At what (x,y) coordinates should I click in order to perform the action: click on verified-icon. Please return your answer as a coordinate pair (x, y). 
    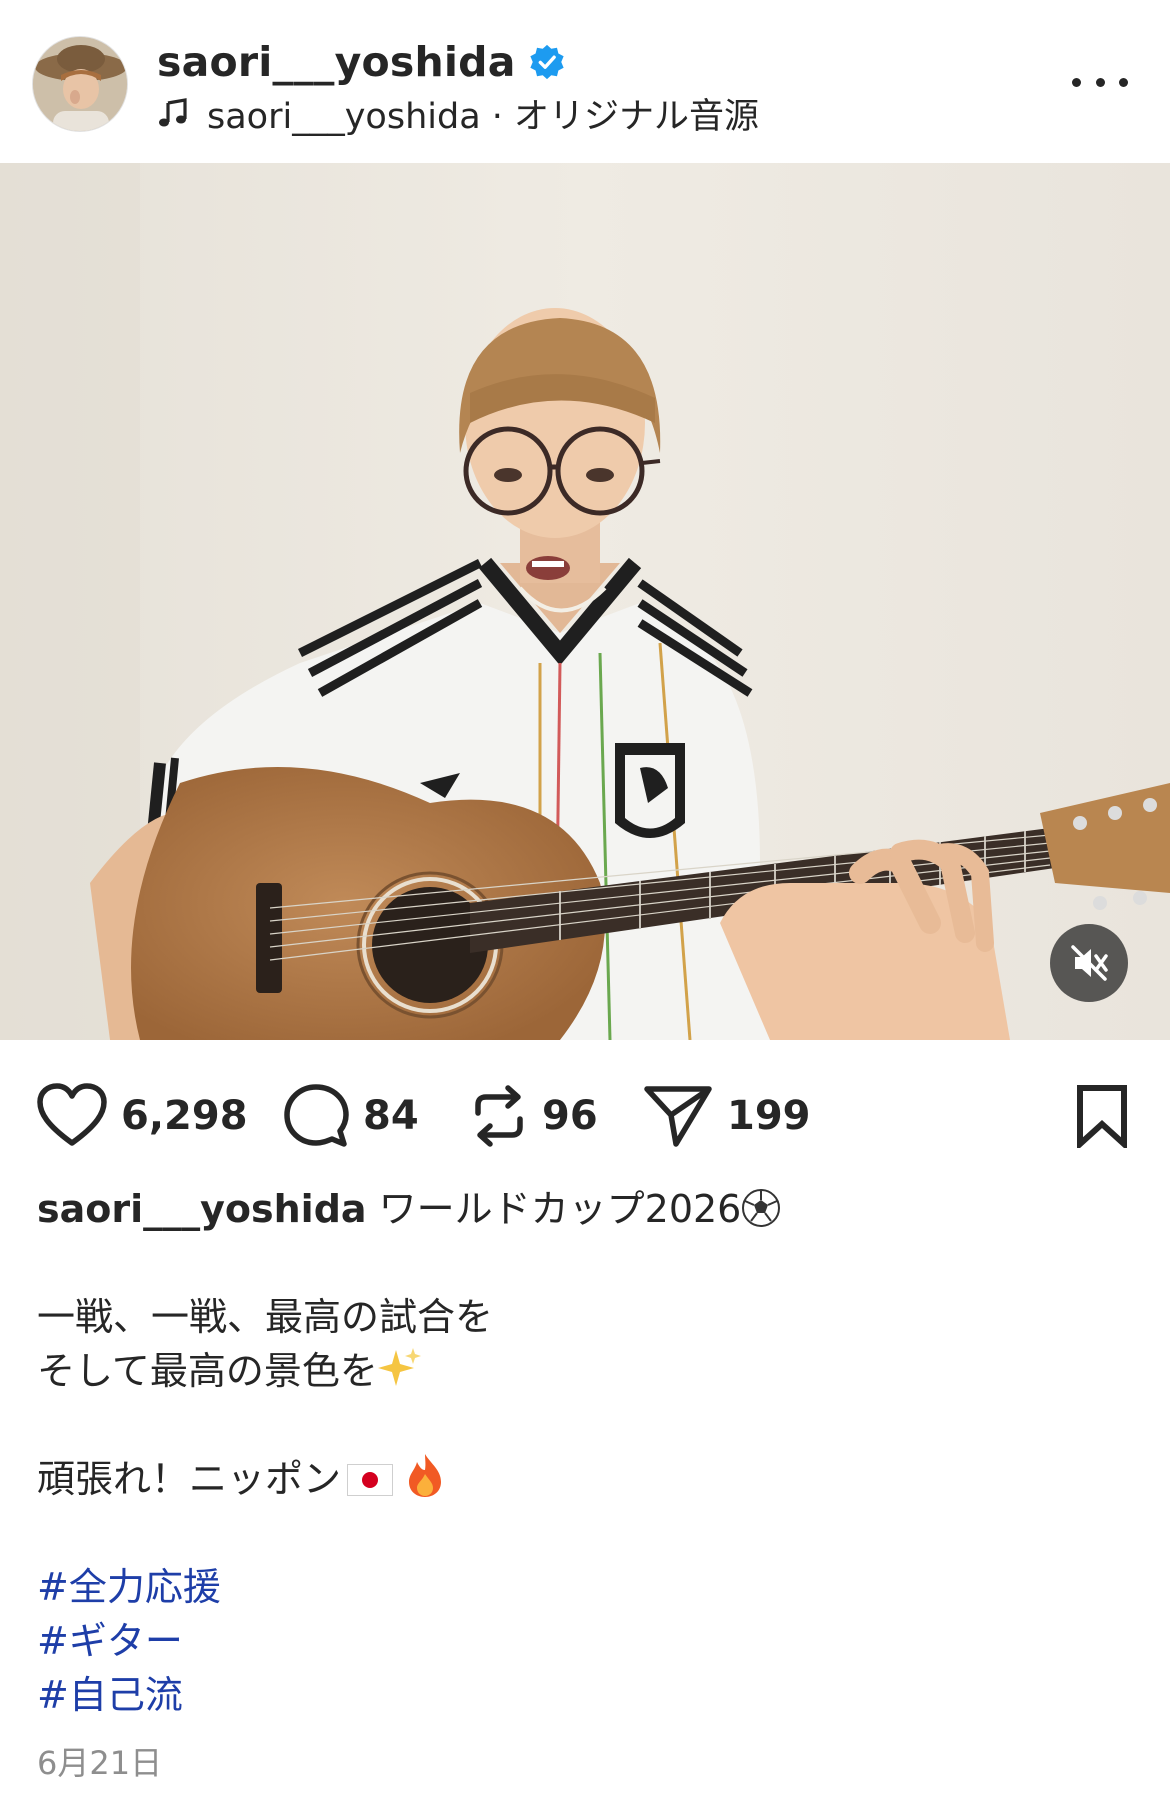
    Looking at the image, I should click on (546, 62).